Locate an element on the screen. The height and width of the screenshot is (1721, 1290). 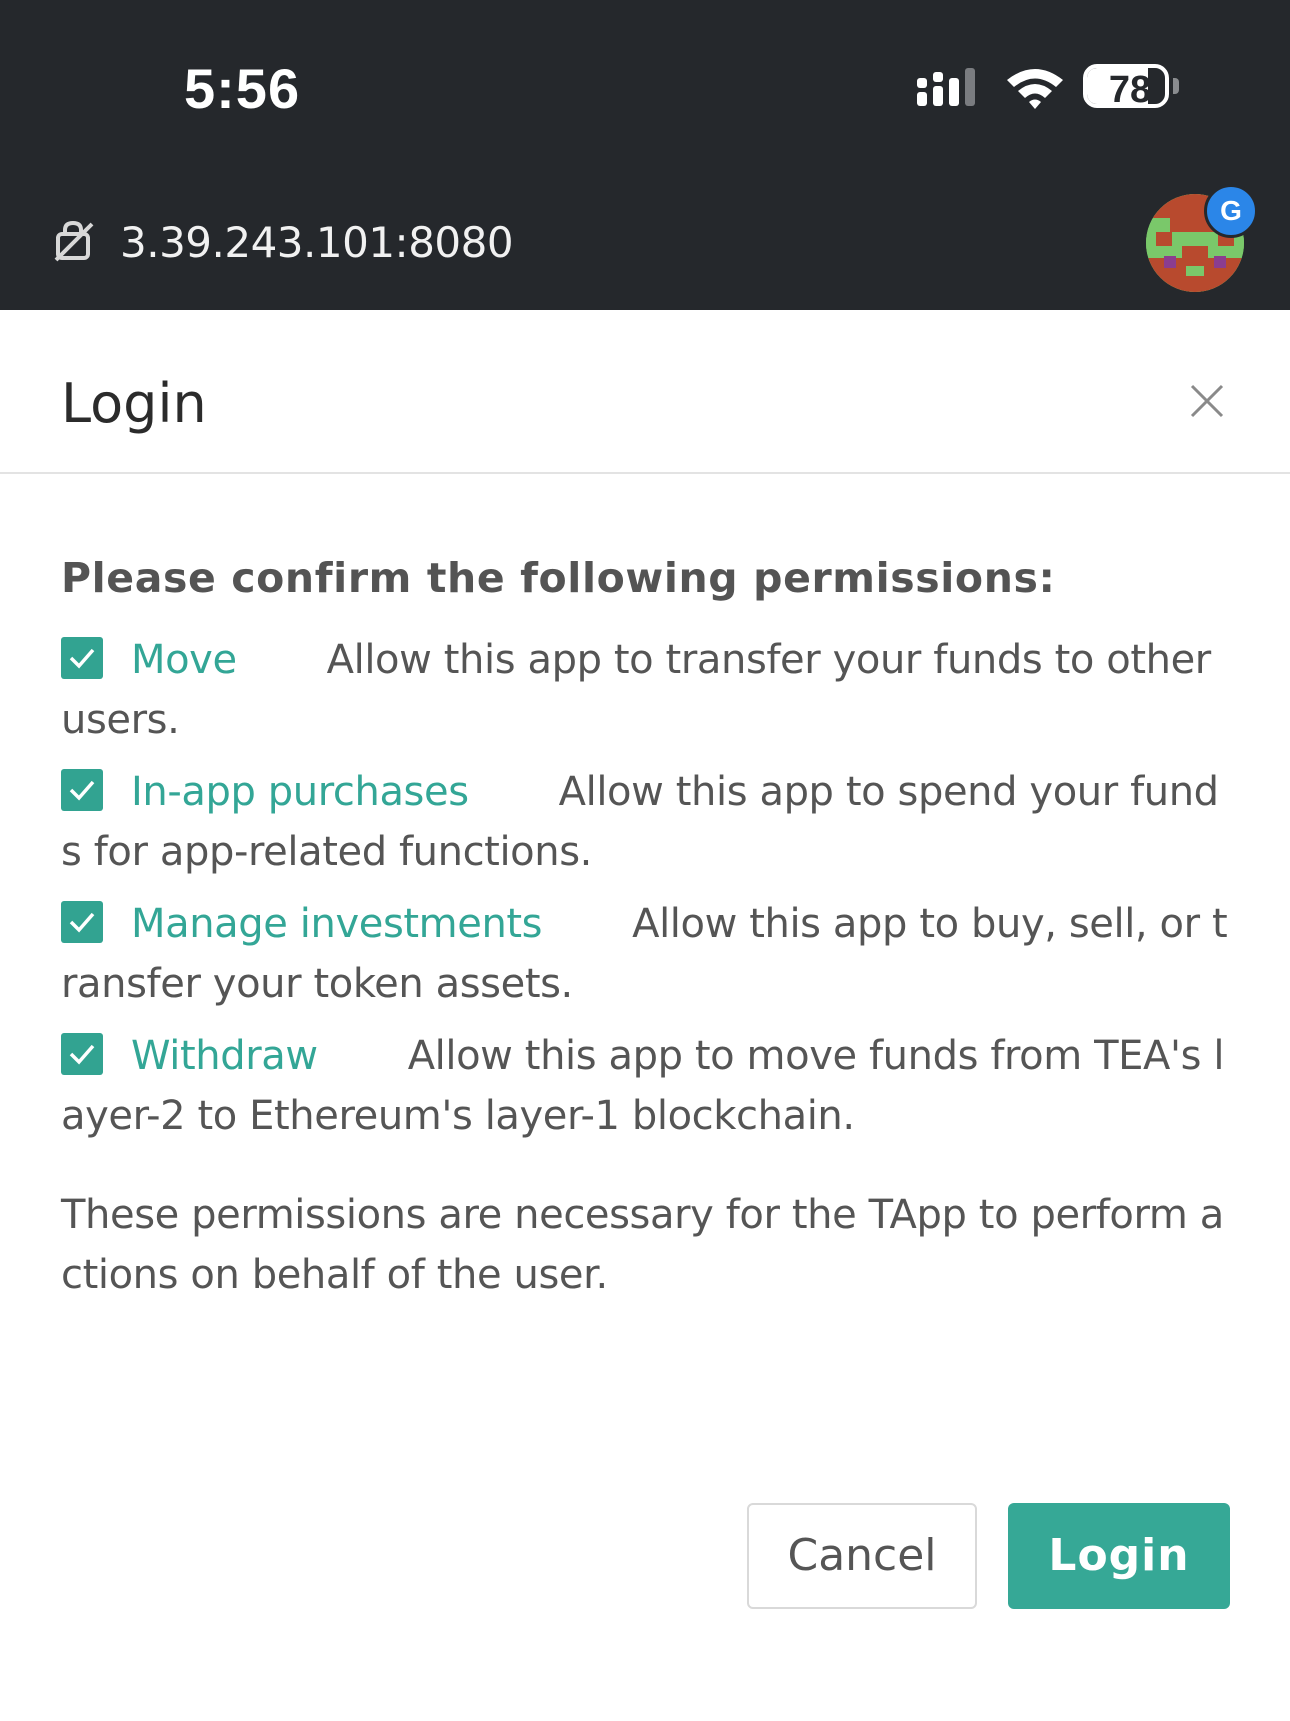
permission-name: In-app purchases is located at coordinates (300, 792).